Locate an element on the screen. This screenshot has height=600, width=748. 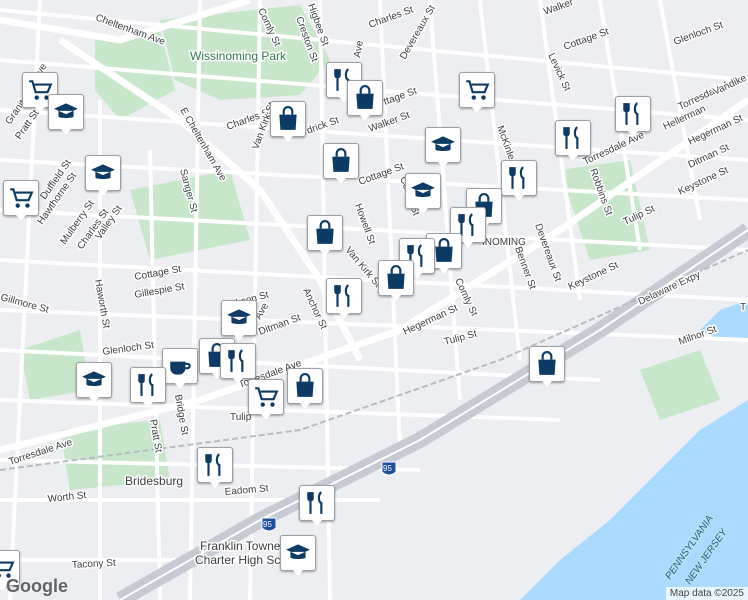
label-t-edge: T is located at coordinates (743, 307).